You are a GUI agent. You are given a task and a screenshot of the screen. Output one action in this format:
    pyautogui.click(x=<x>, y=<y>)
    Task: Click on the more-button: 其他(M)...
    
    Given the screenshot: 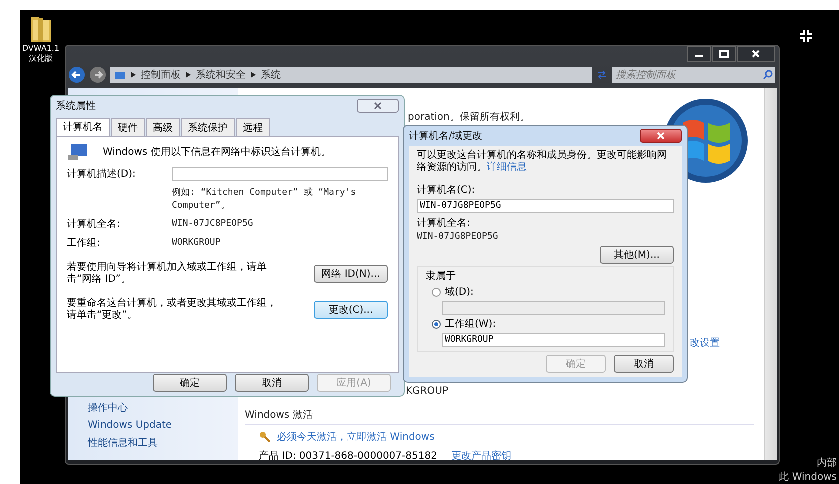 What is the action you would take?
    pyautogui.click(x=637, y=255)
    